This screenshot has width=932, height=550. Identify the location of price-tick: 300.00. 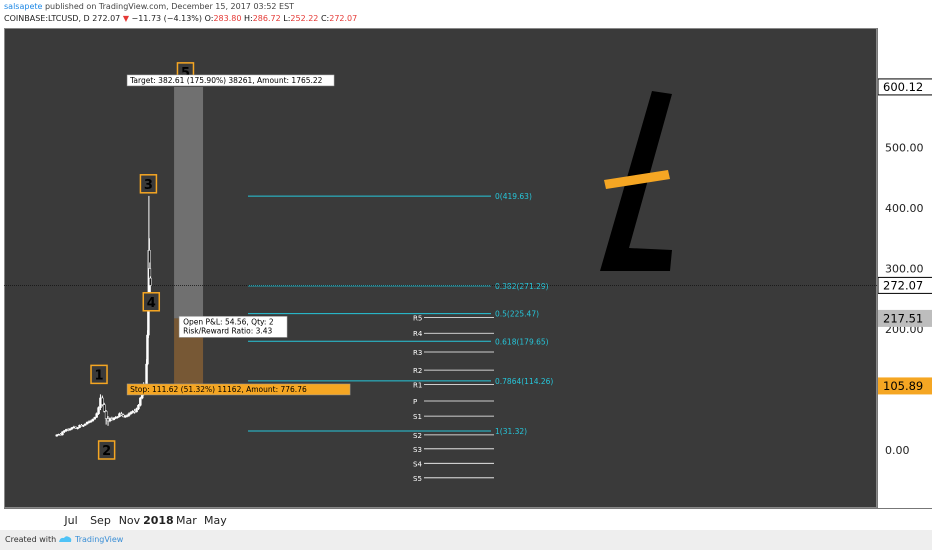
(904, 269).